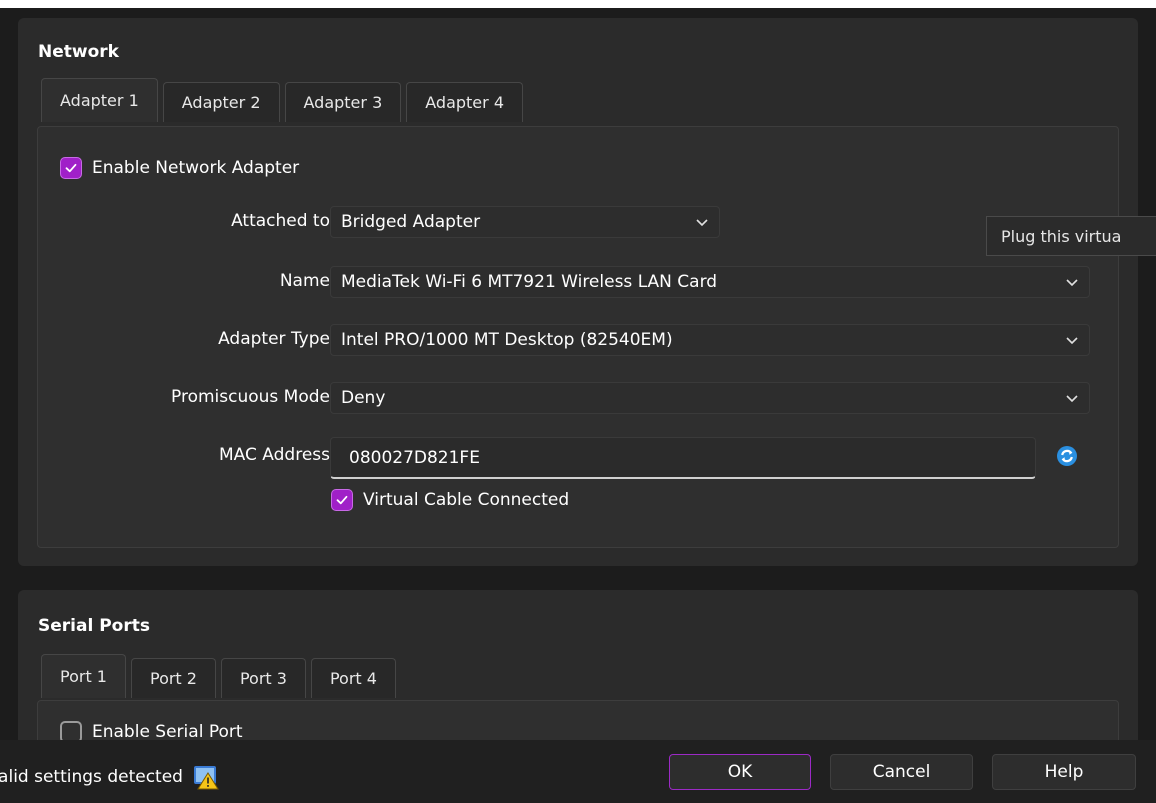  Describe the element at coordinates (221, 102) in the screenshot. I see `tab-adapter-2: Adapter 2` at that location.